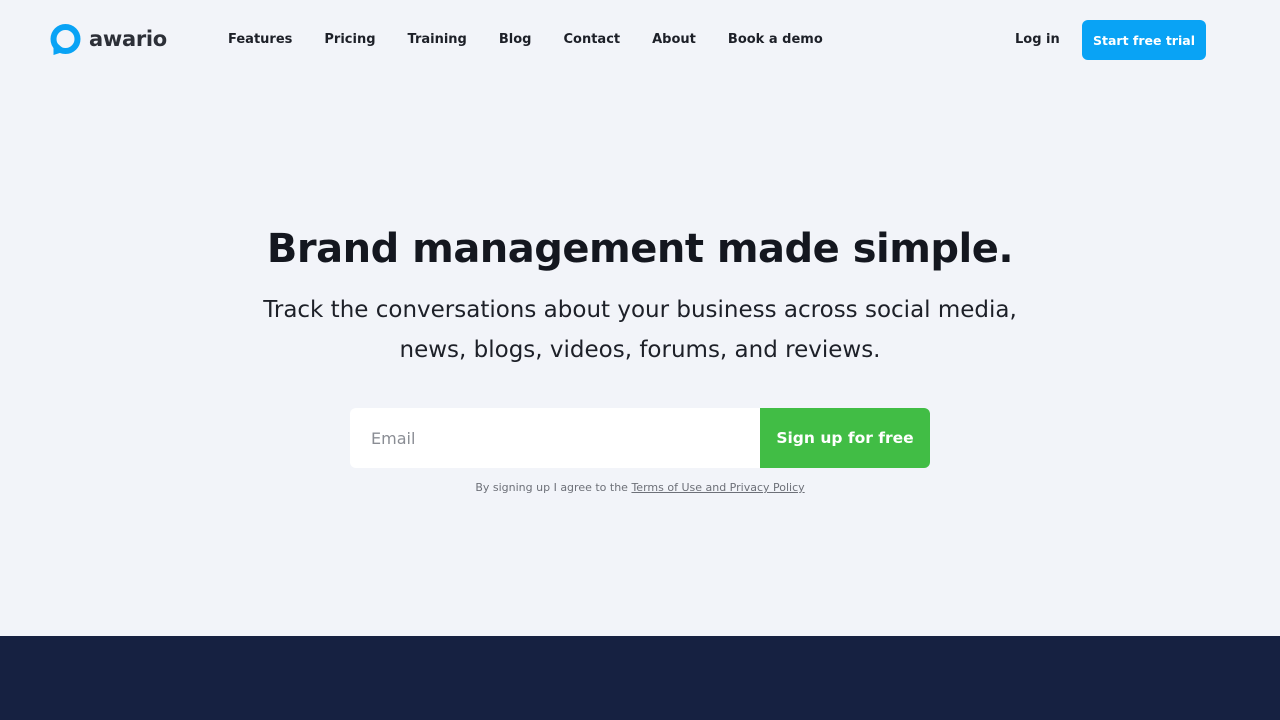 The image size is (1280, 720). Describe the element at coordinates (555, 438) in the screenshot. I see `email-input` at that location.